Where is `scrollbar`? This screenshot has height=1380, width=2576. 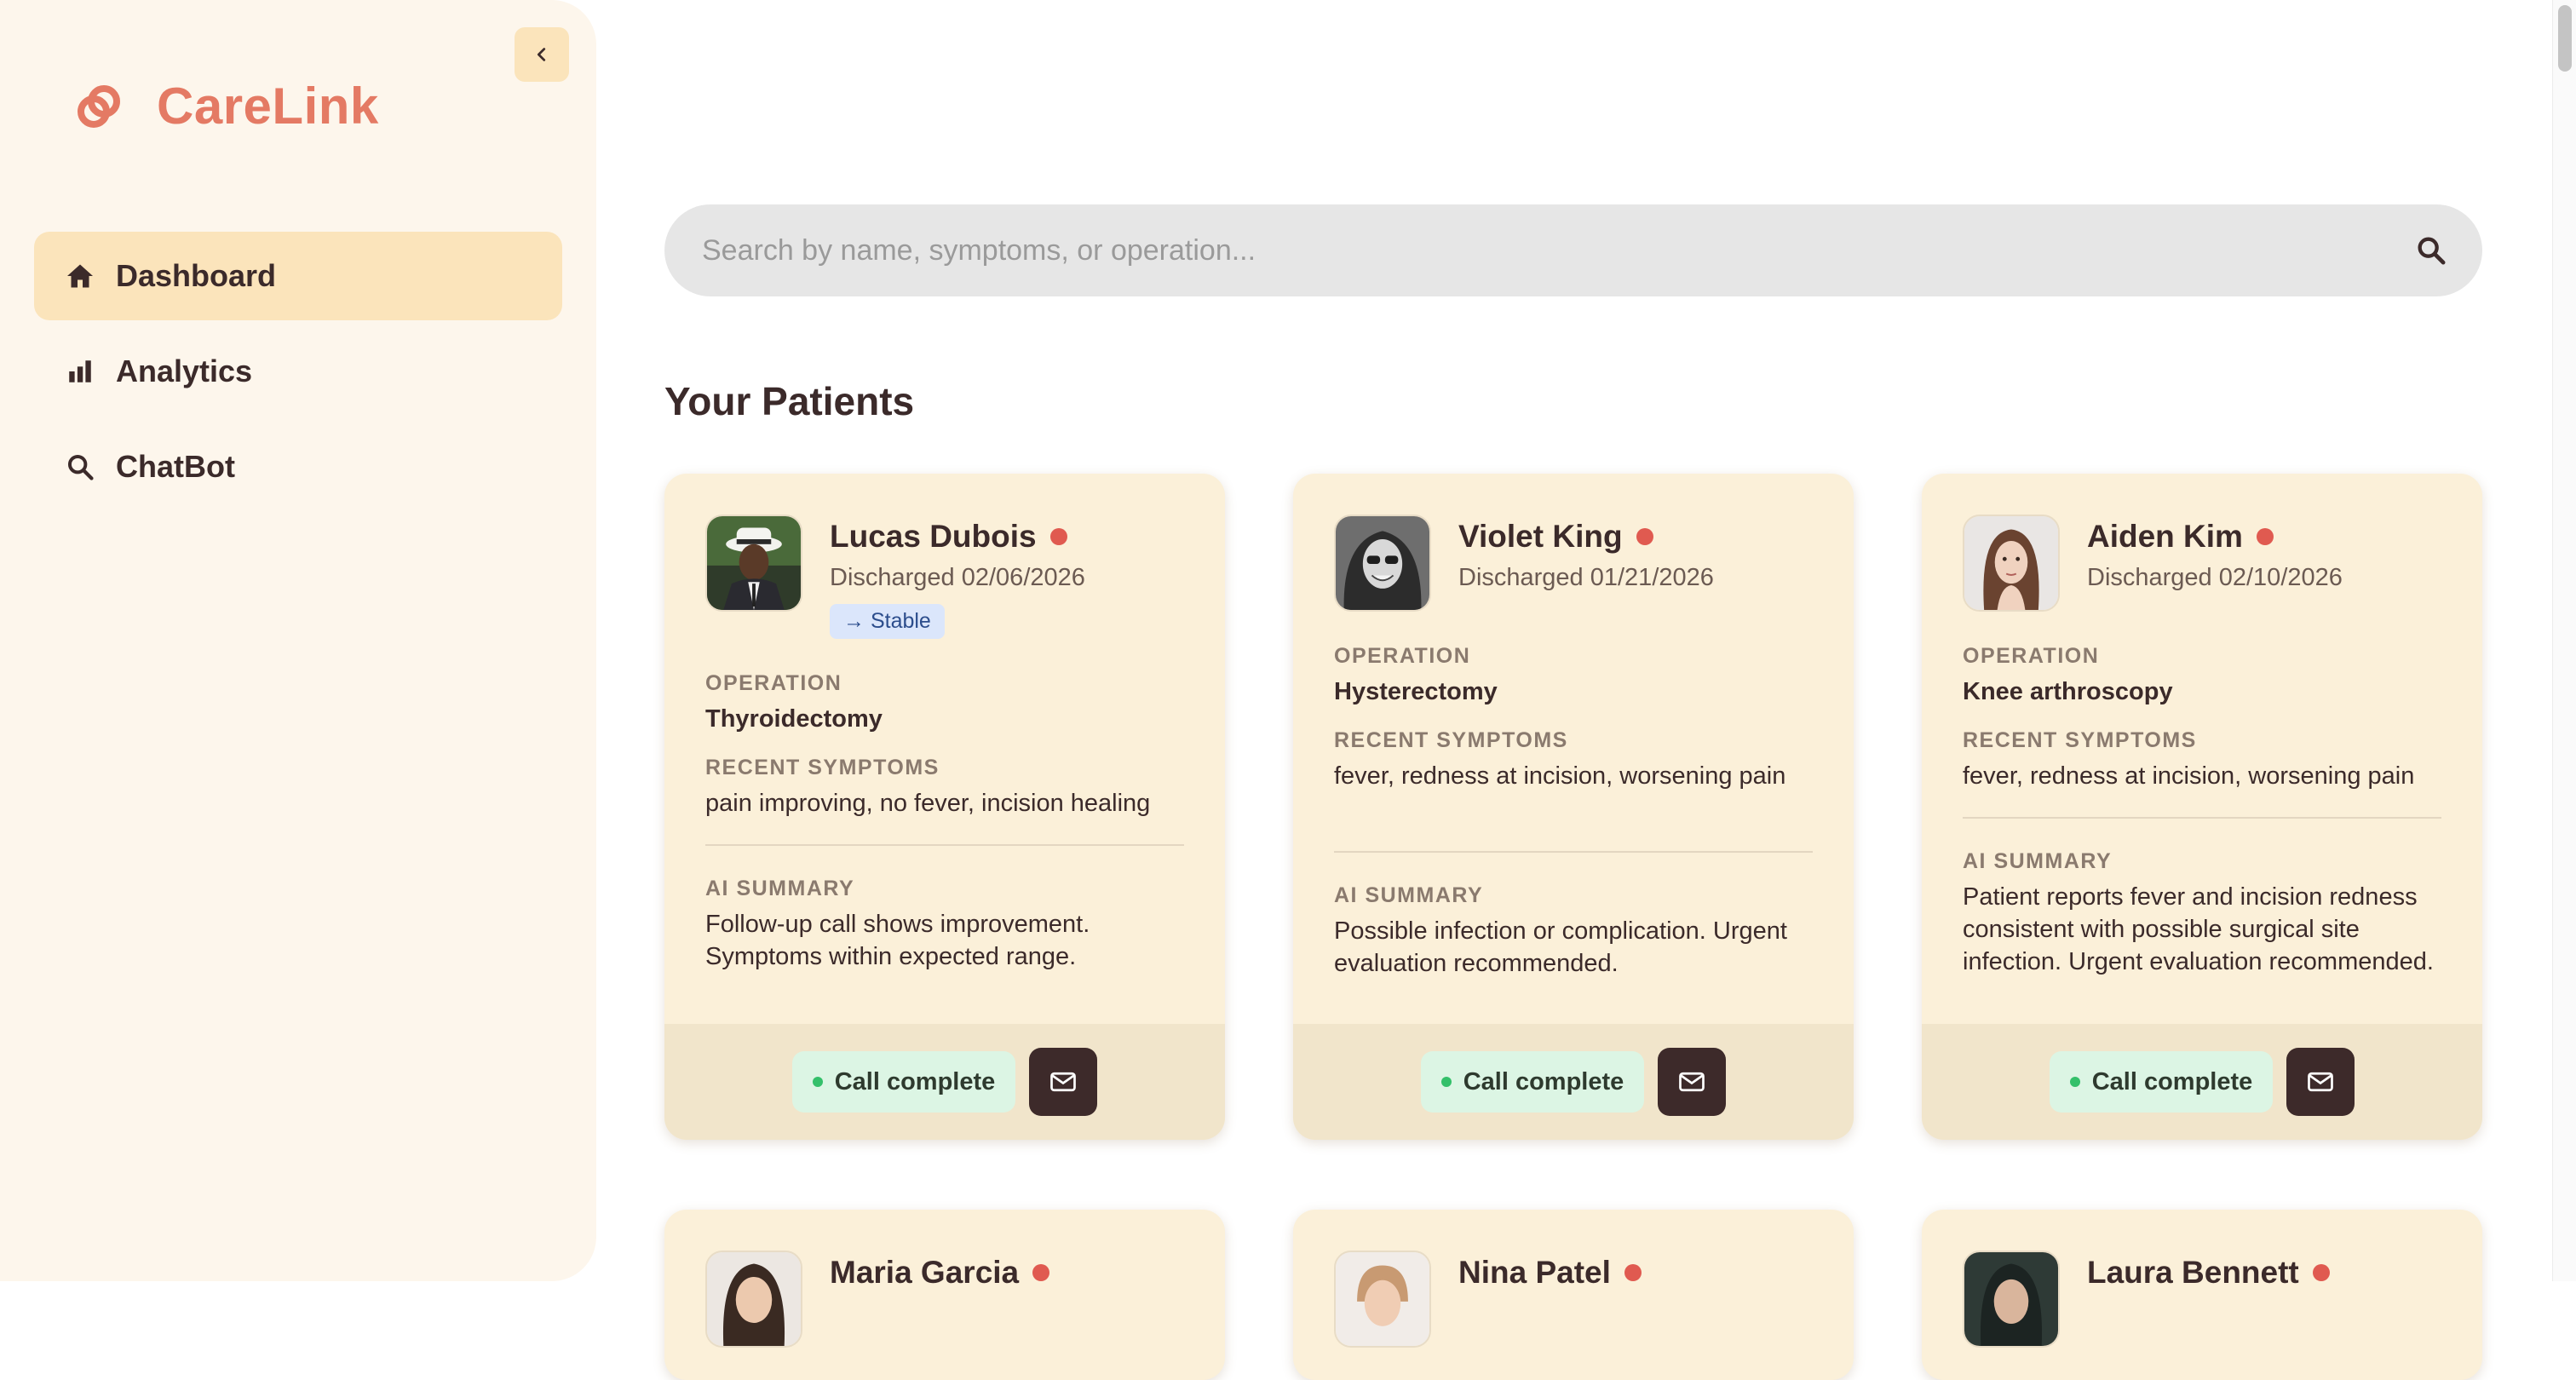 scrollbar is located at coordinates (2564, 640).